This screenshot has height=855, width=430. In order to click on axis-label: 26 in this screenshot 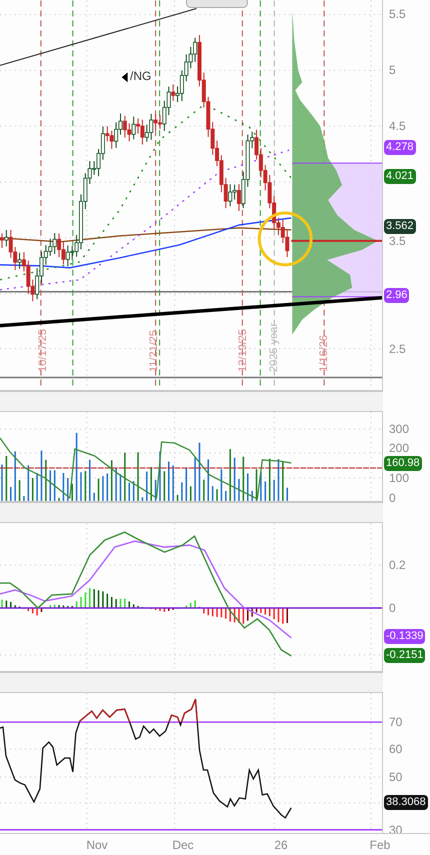, I will do `click(281, 845)`.